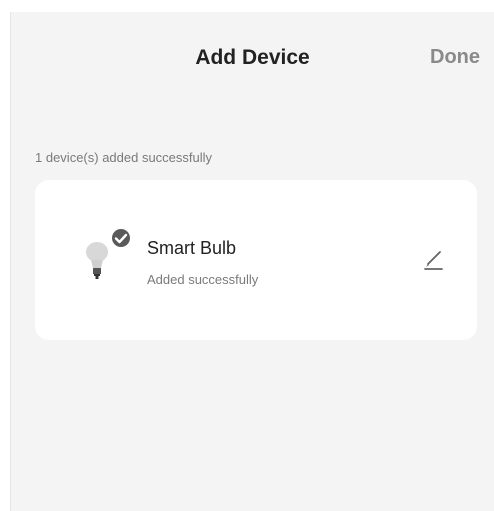  What do you see at coordinates (108, 253) in the screenshot?
I see `light-bulb-icon` at bounding box center [108, 253].